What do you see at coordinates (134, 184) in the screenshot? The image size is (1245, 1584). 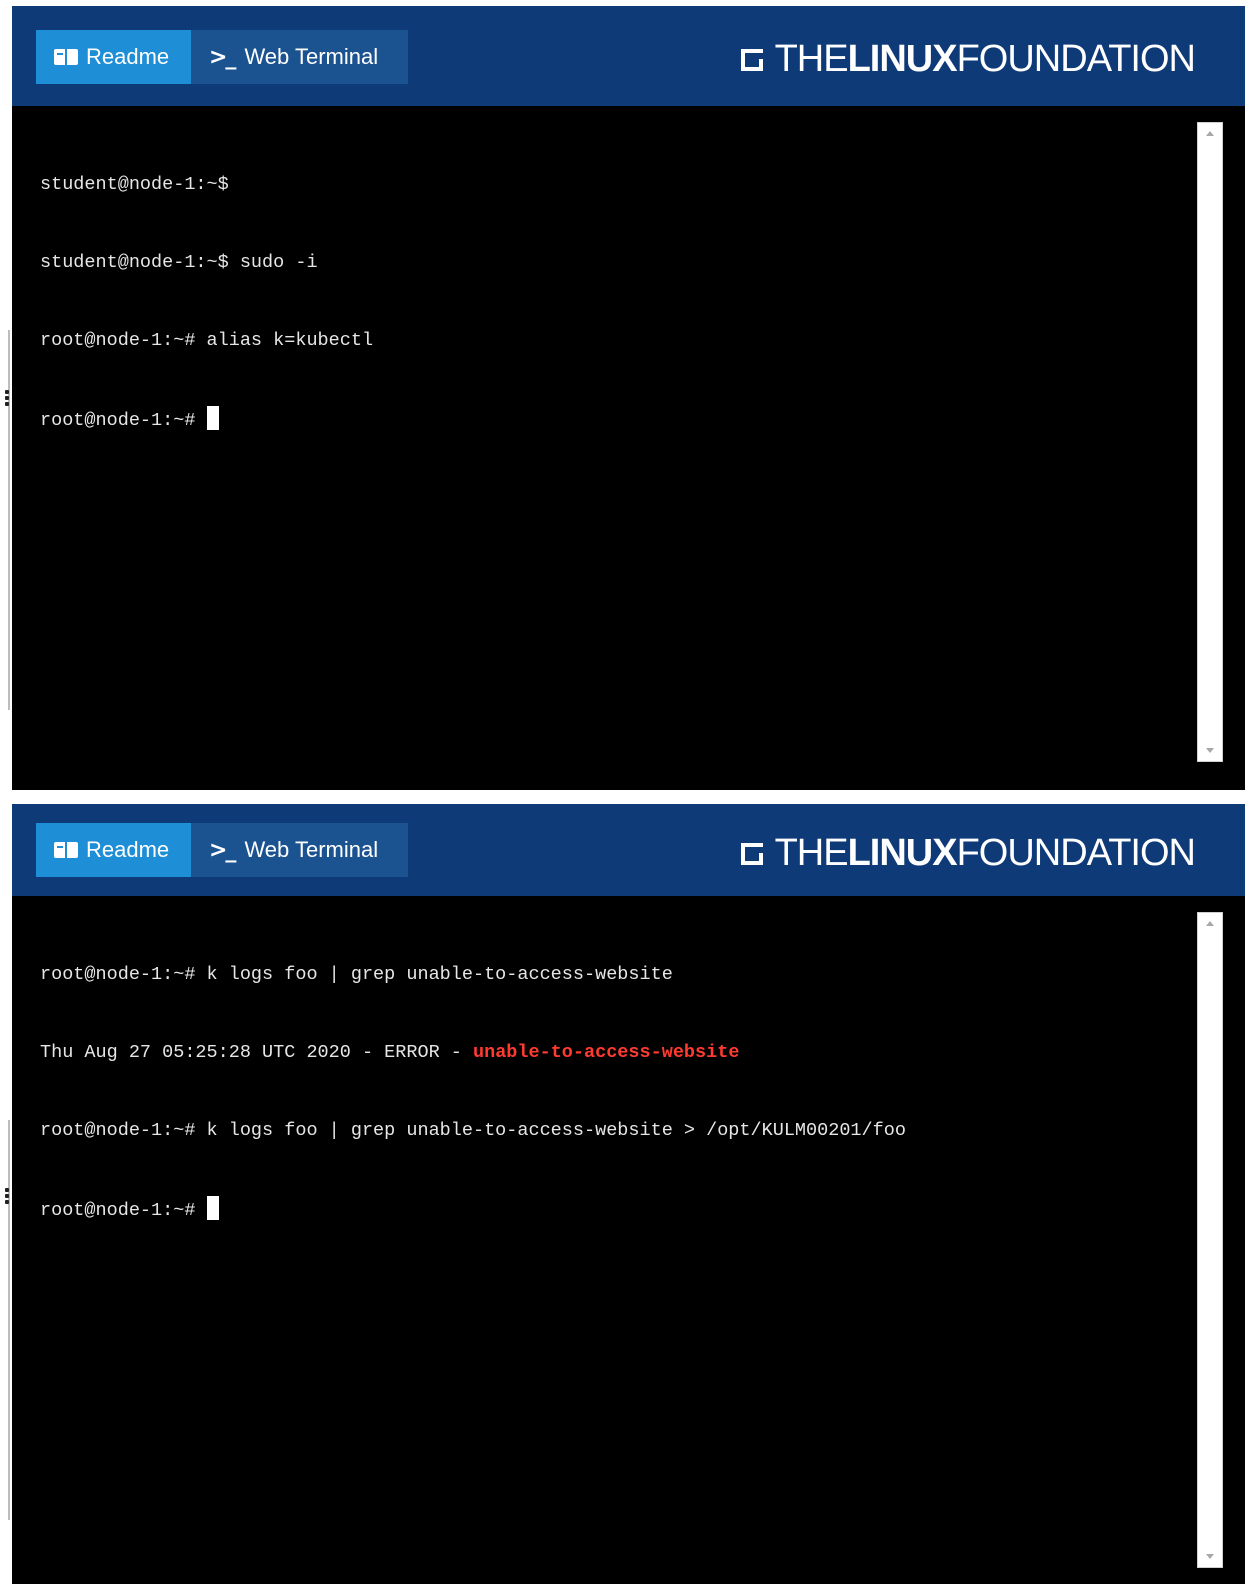 I see `terminal-line: student@node-1:~$` at bounding box center [134, 184].